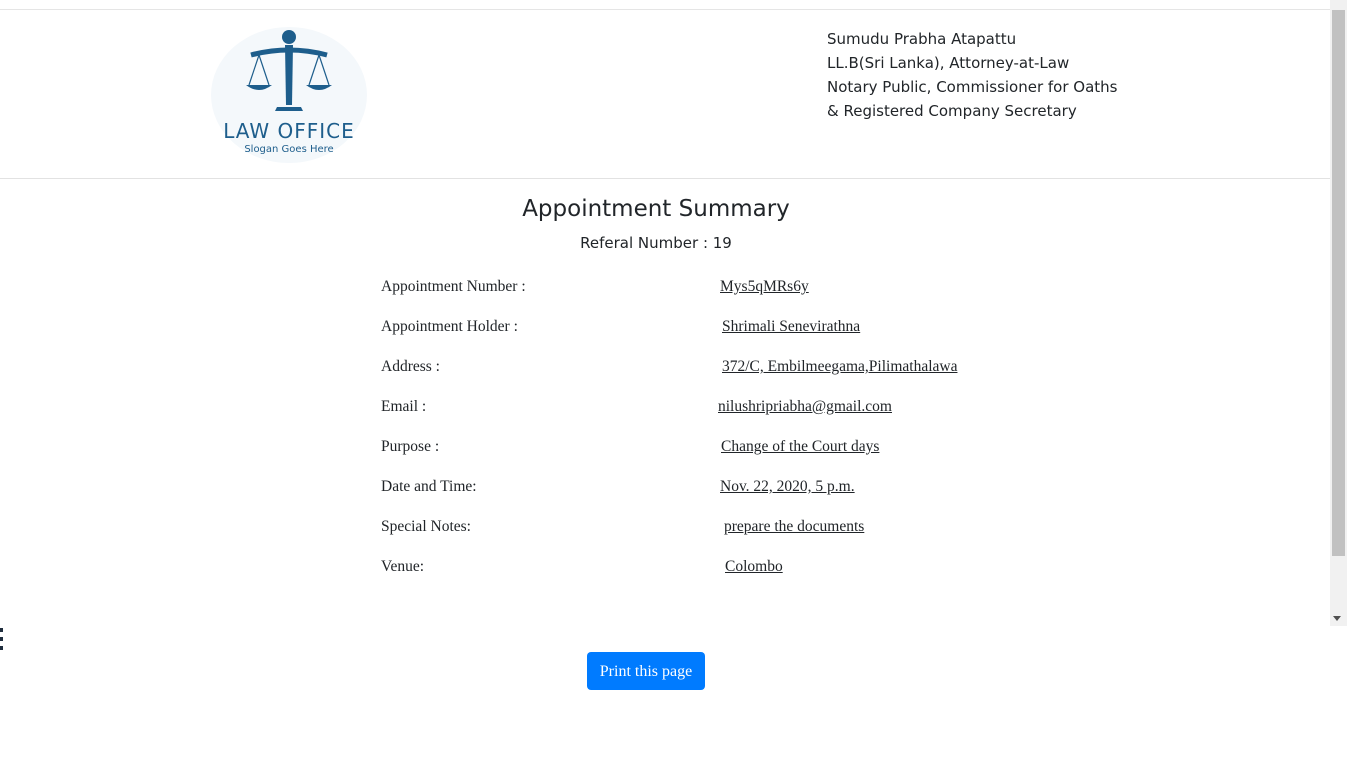 The width and height of the screenshot is (1366, 768). What do you see at coordinates (840, 366) in the screenshot?
I see `detail-value: 372/C, Embilmeegama,Pilimathalawa` at bounding box center [840, 366].